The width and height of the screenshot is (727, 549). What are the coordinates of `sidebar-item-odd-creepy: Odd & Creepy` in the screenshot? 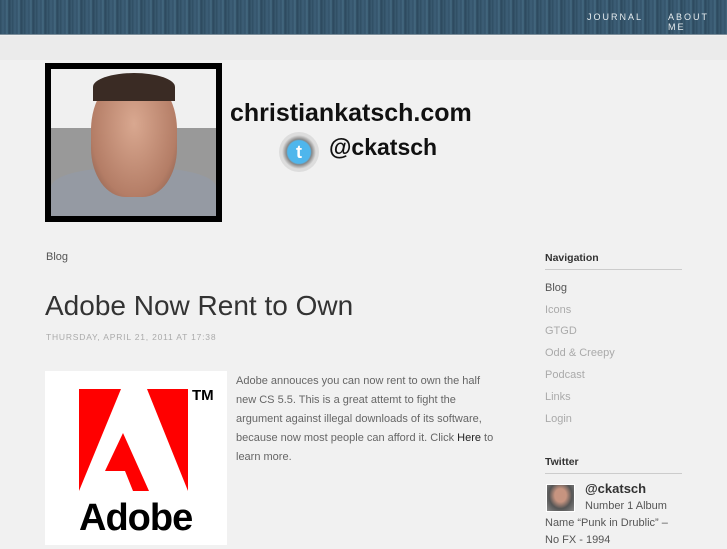 It's located at (580, 353).